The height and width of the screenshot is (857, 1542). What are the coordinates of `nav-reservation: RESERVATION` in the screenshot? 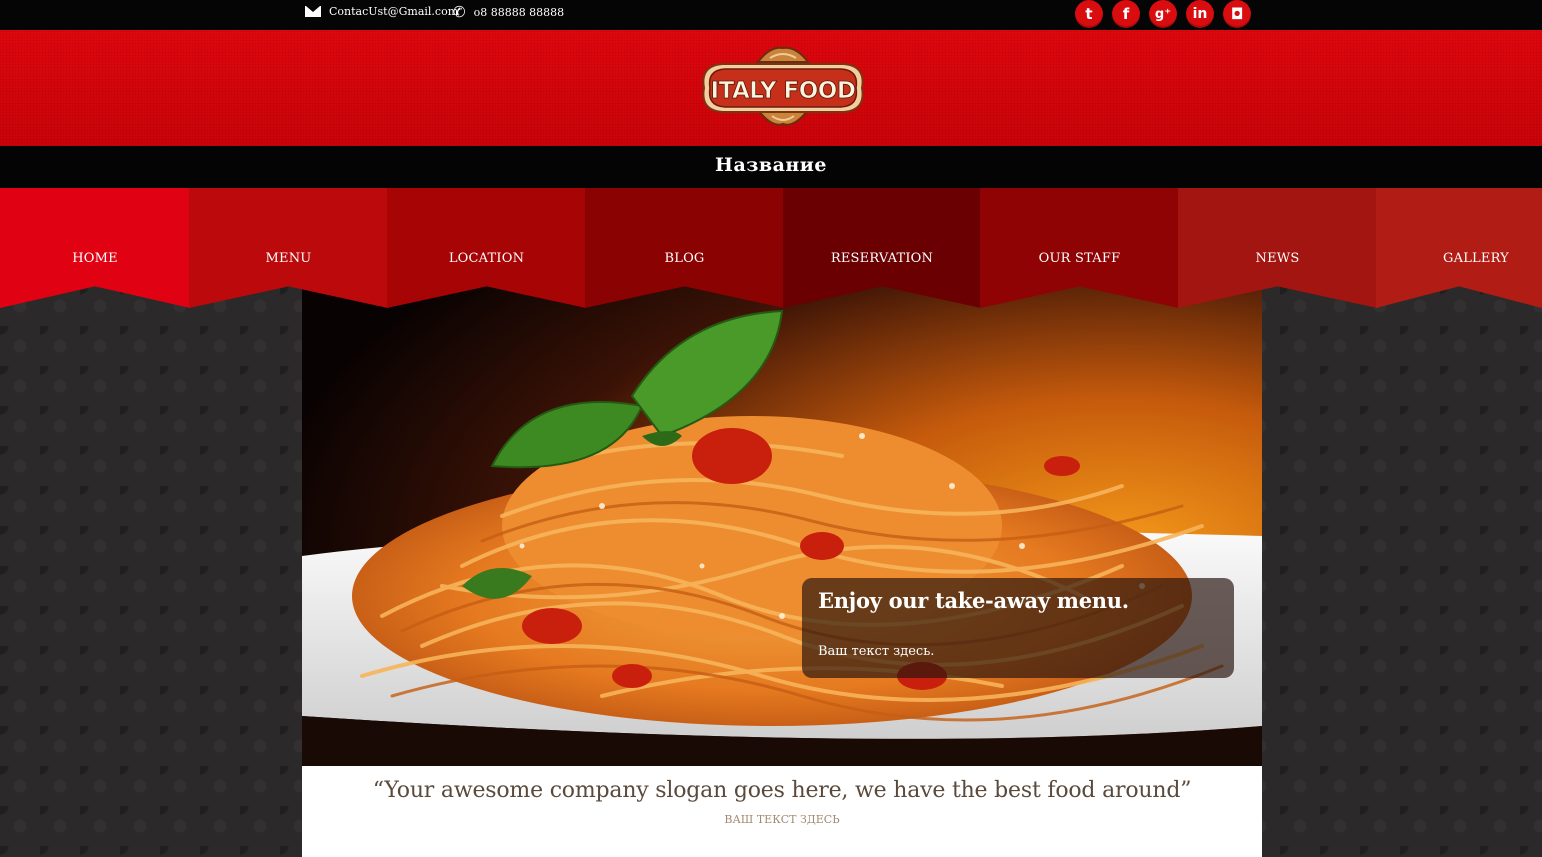 It's located at (882, 248).